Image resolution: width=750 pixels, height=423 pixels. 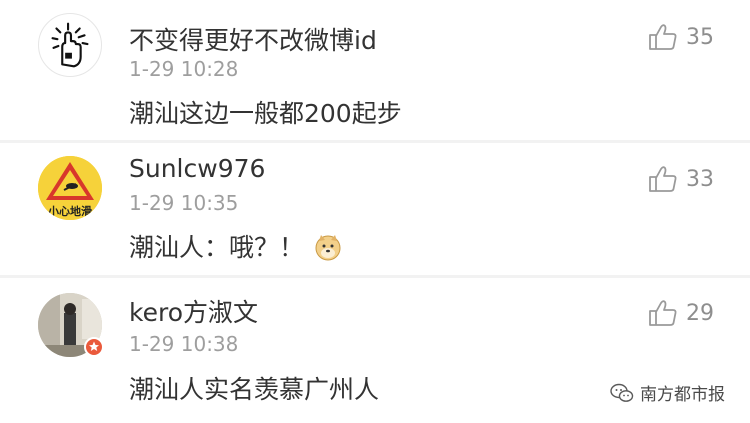 What do you see at coordinates (265, 113) in the screenshot?
I see `comment-text: 潮汕这边一般都200起步` at bounding box center [265, 113].